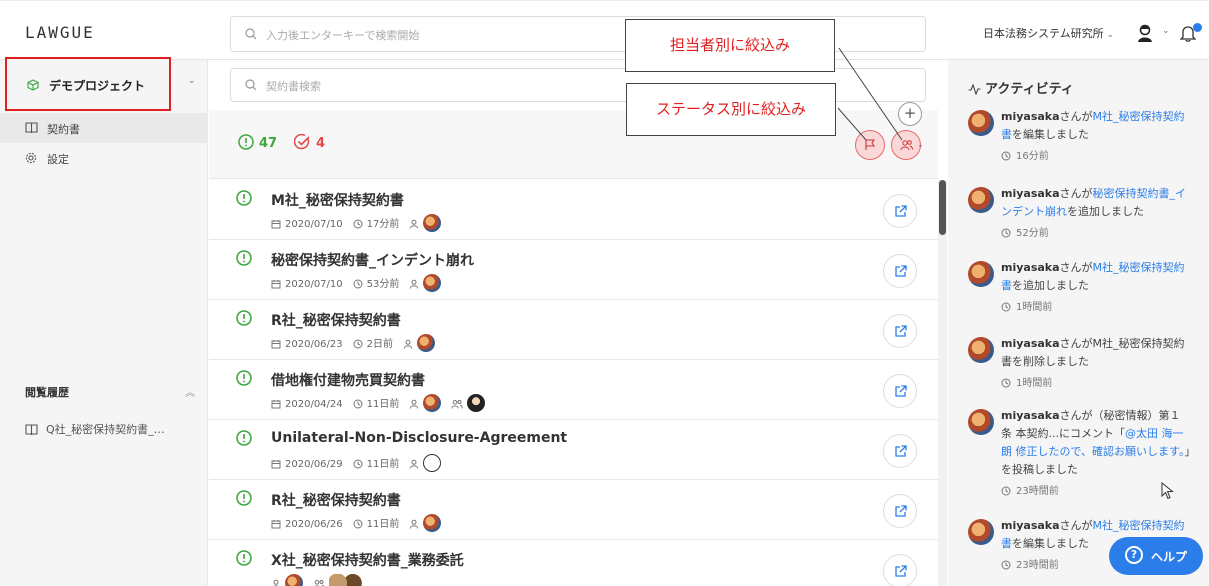 This screenshot has height=586, width=1209. I want to click on done-count: 4, so click(321, 143).